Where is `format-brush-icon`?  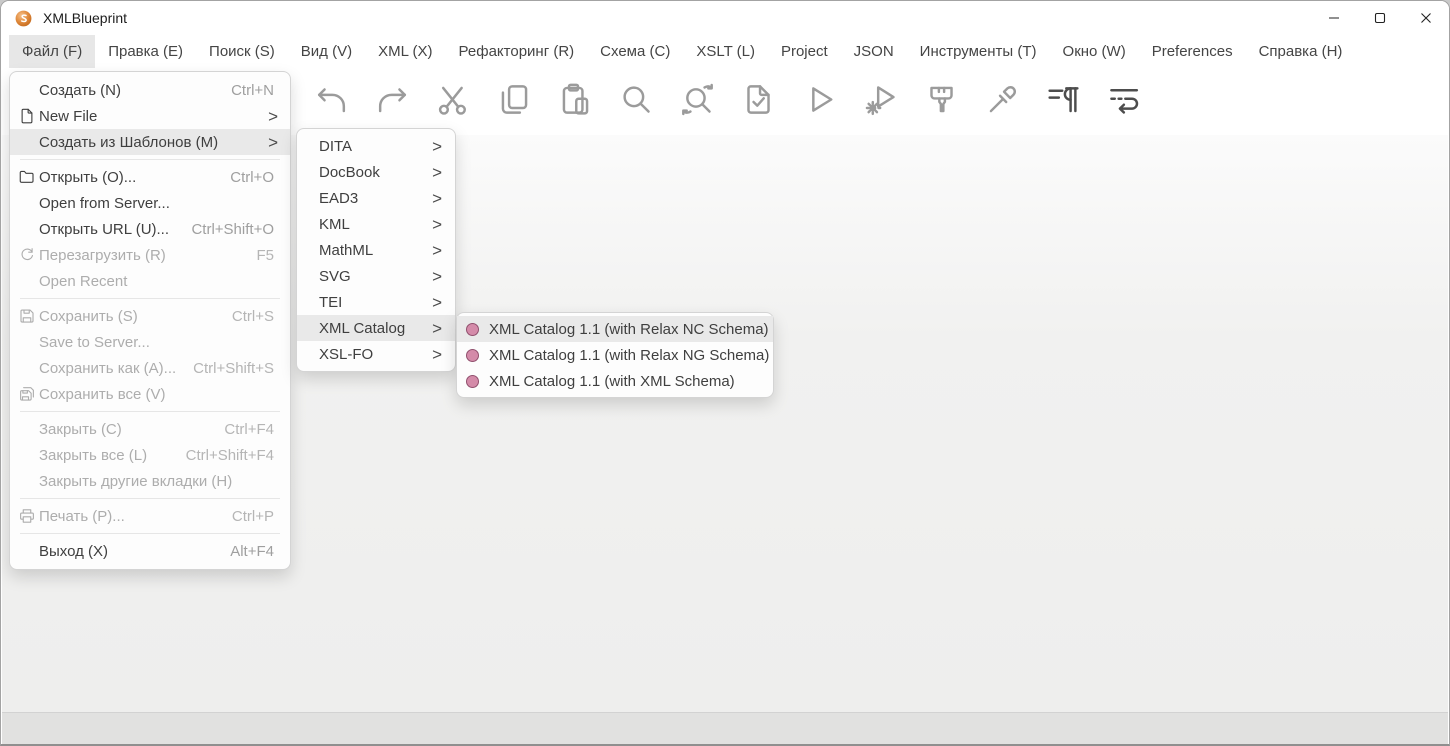 format-brush-icon is located at coordinates (941, 99).